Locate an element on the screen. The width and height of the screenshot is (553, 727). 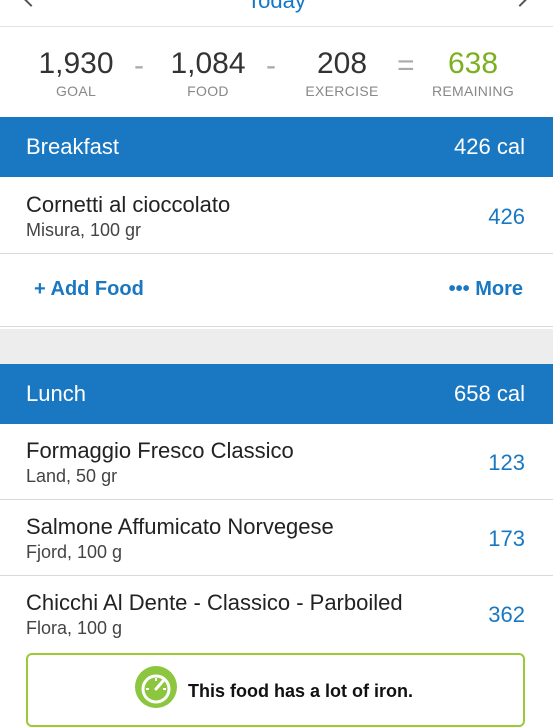
lunch-header: Lunch 658 cal is located at coordinates (276, 394).